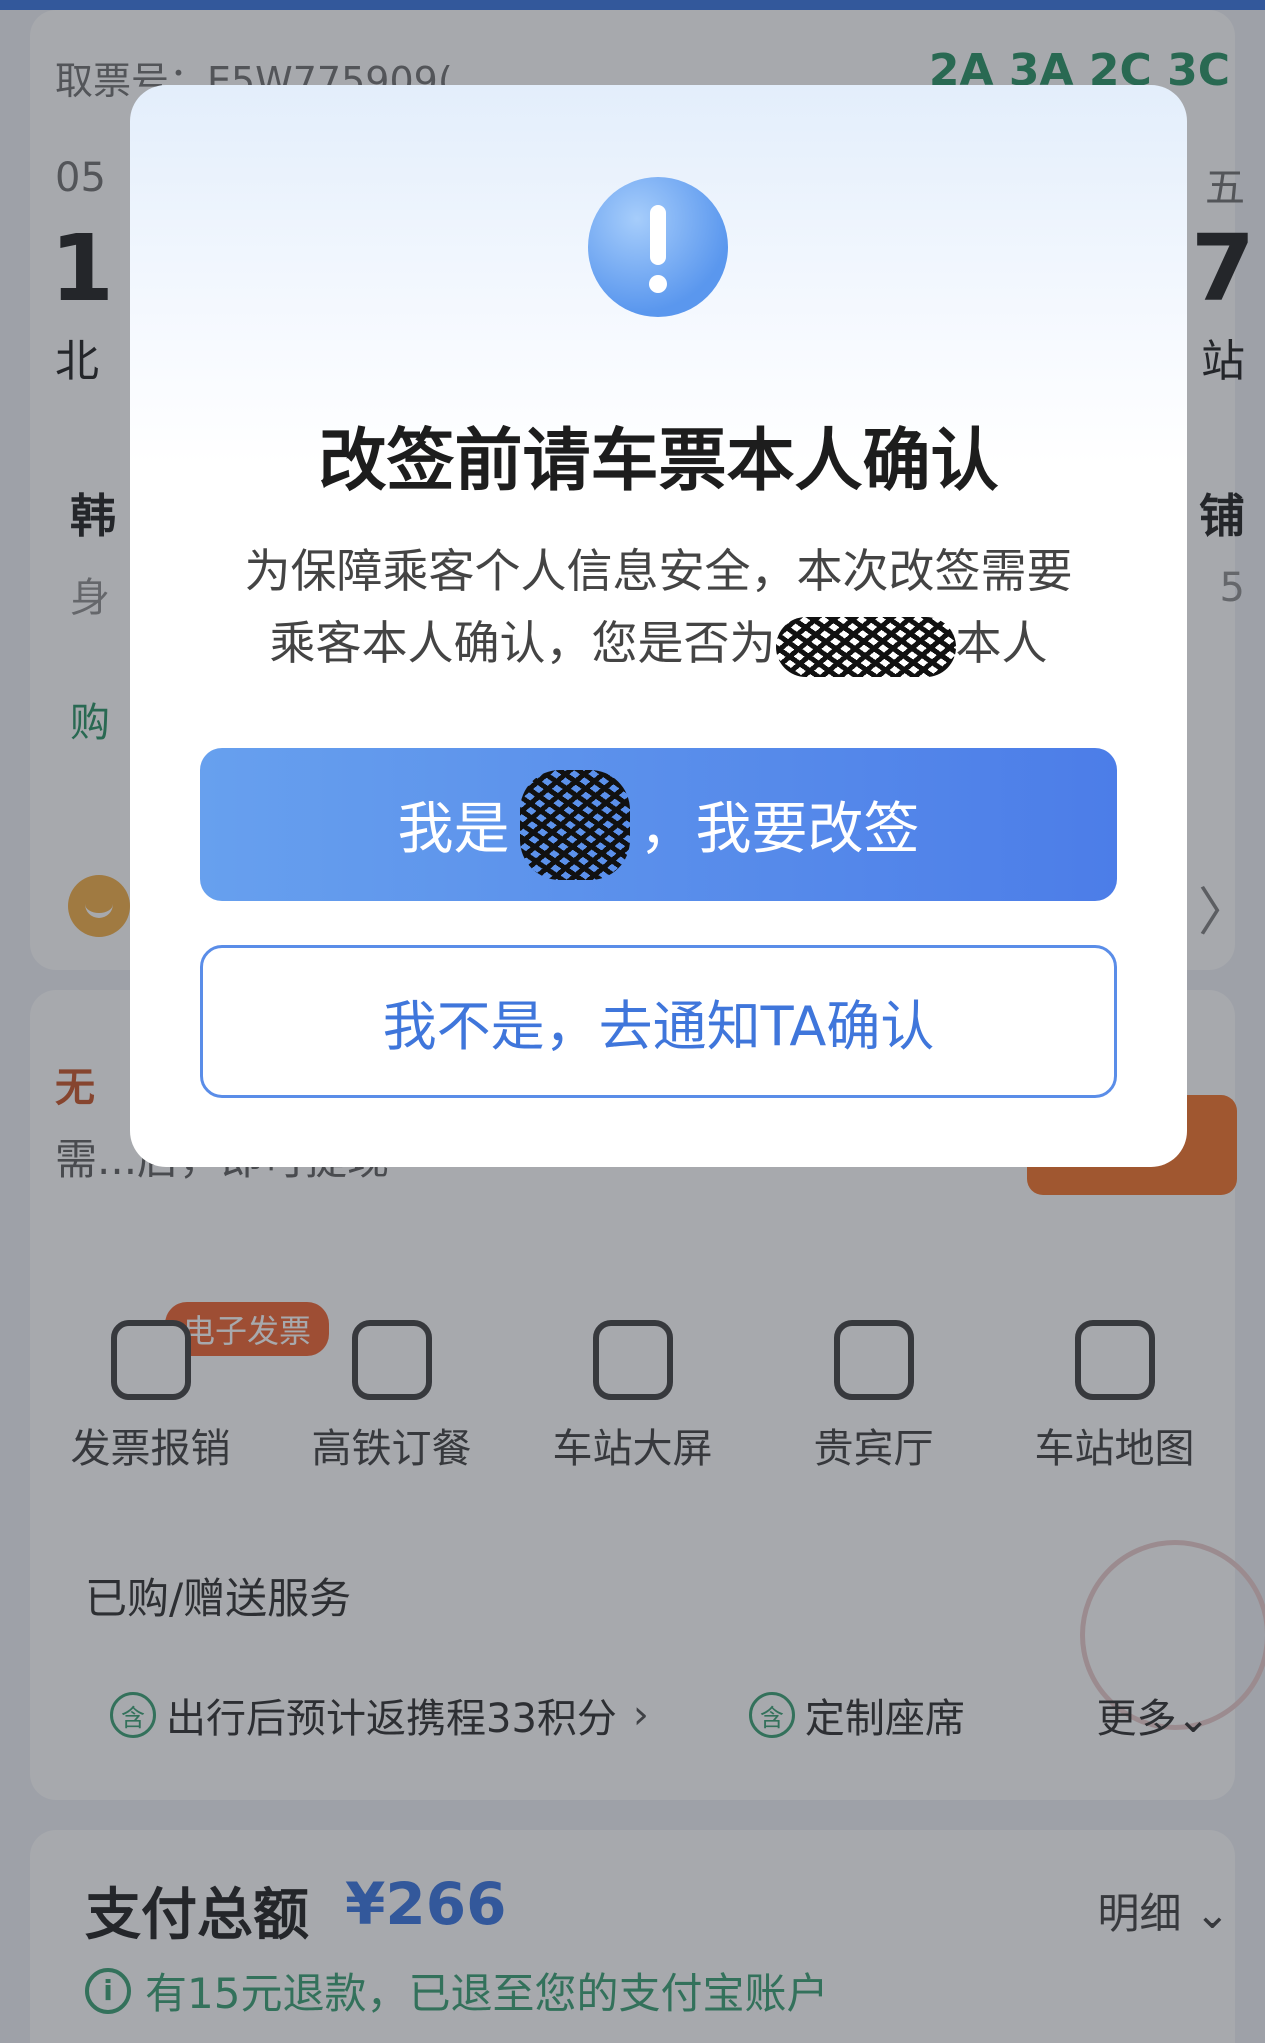  What do you see at coordinates (658, 1021) in the screenshot?
I see `notify-passenger-button: 我不是，去通知TA确认` at bounding box center [658, 1021].